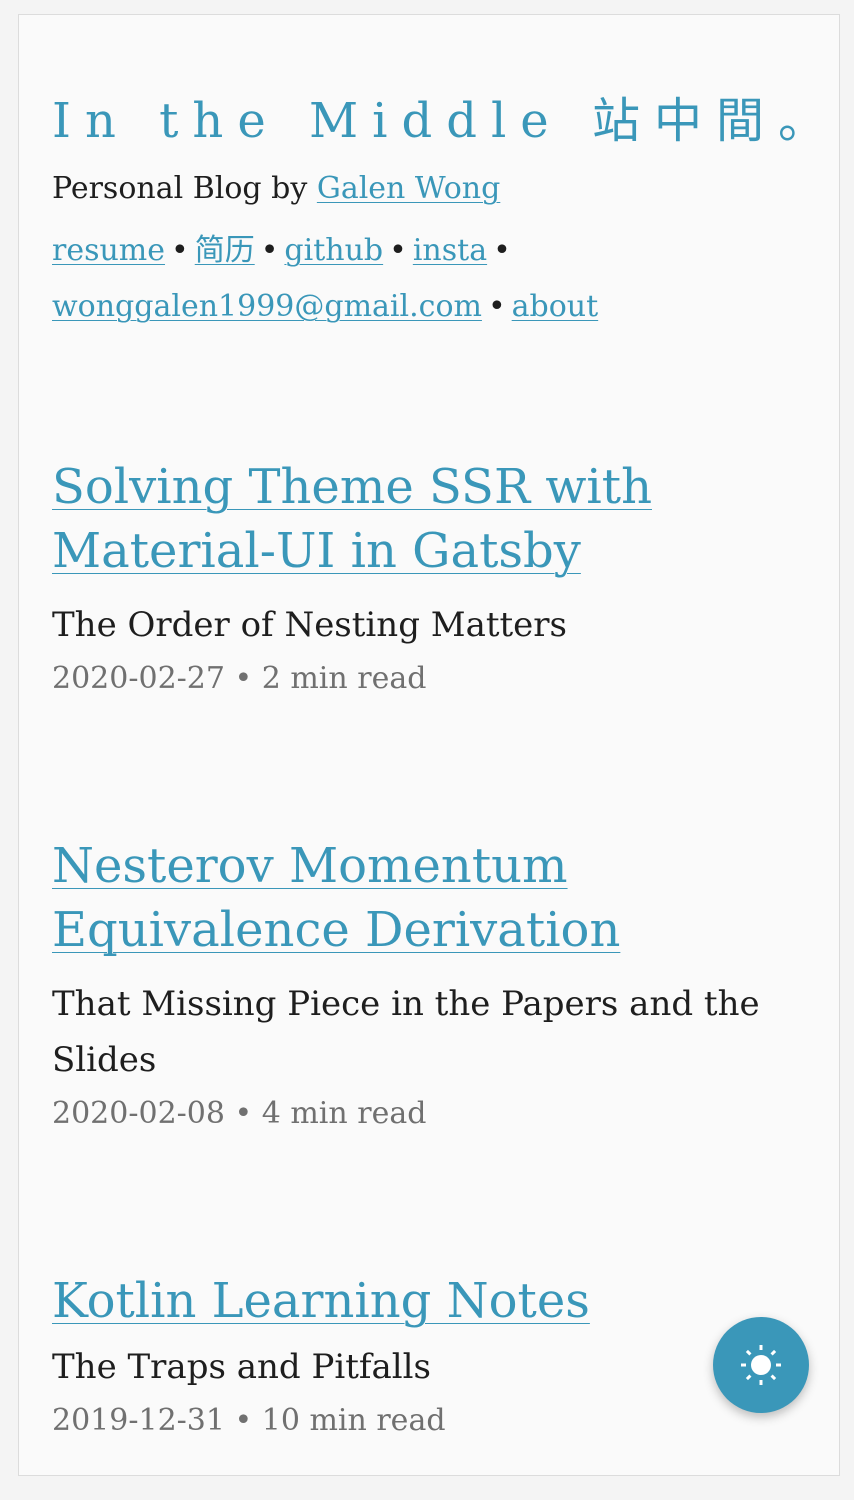 The width and height of the screenshot is (854, 1500). I want to click on resume-link: resume, so click(108, 250).